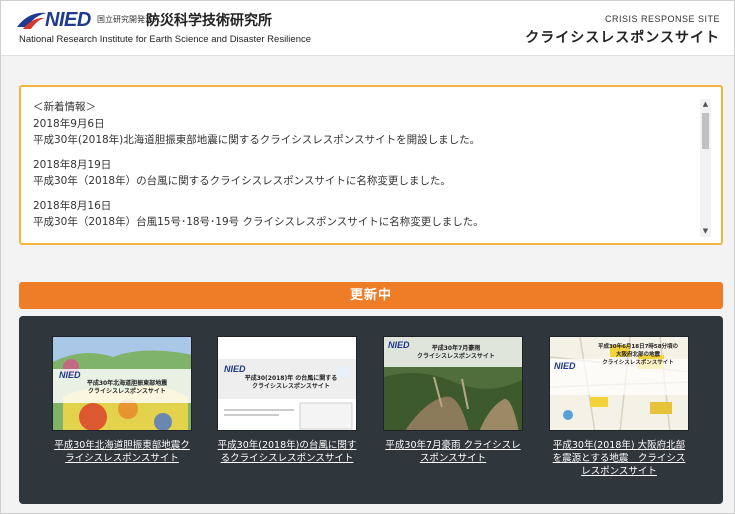 This screenshot has height=514, width=735. I want to click on thumbnail-typhoon: NIED 平成30(2018)年 の台風に関する クライシスレスポンスサイト, so click(287, 383).